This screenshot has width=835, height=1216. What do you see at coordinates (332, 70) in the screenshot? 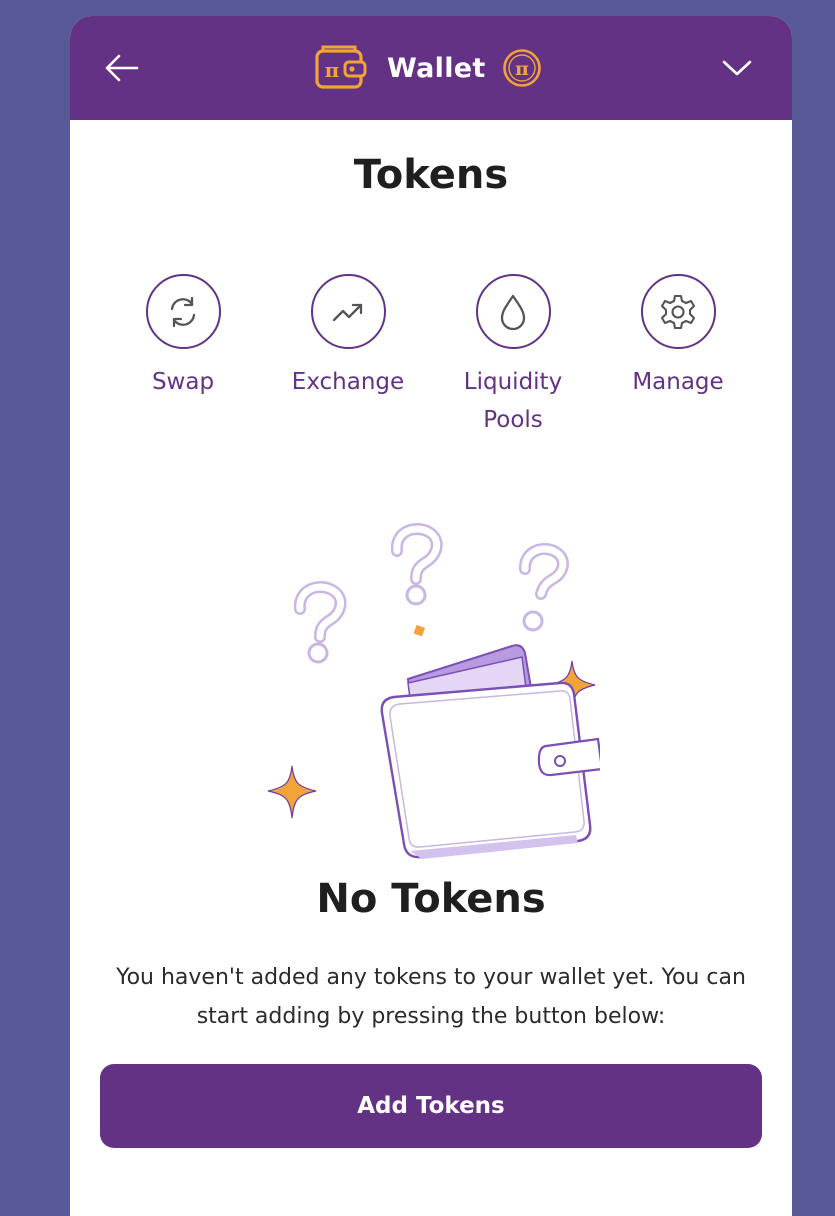
I see `wallet-logo-text: π` at bounding box center [332, 70].